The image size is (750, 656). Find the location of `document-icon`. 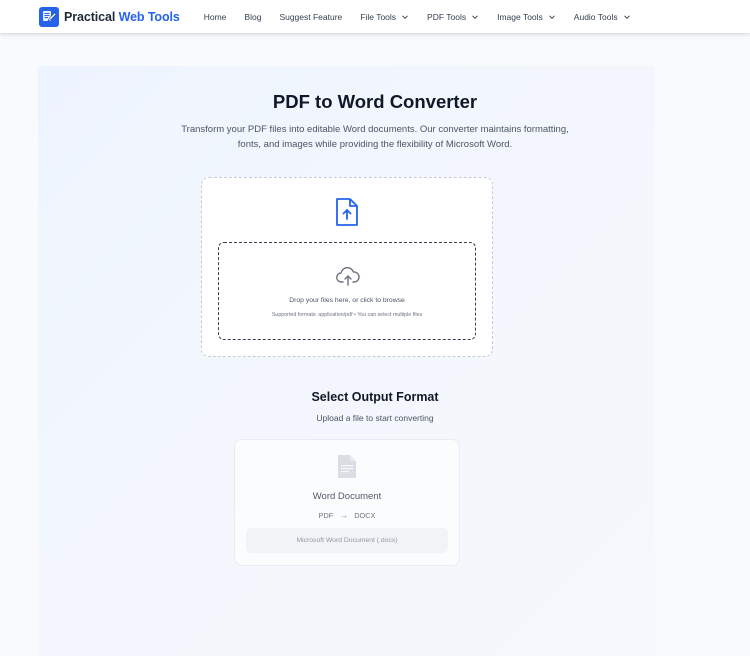

document-icon is located at coordinates (347, 466).